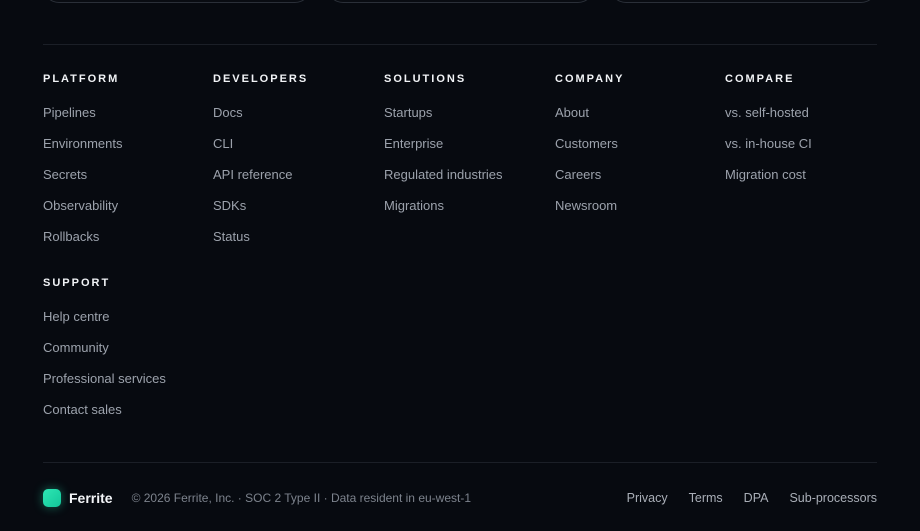 The width and height of the screenshot is (920, 531). I want to click on footer-link-cli: CLI, so click(223, 143).